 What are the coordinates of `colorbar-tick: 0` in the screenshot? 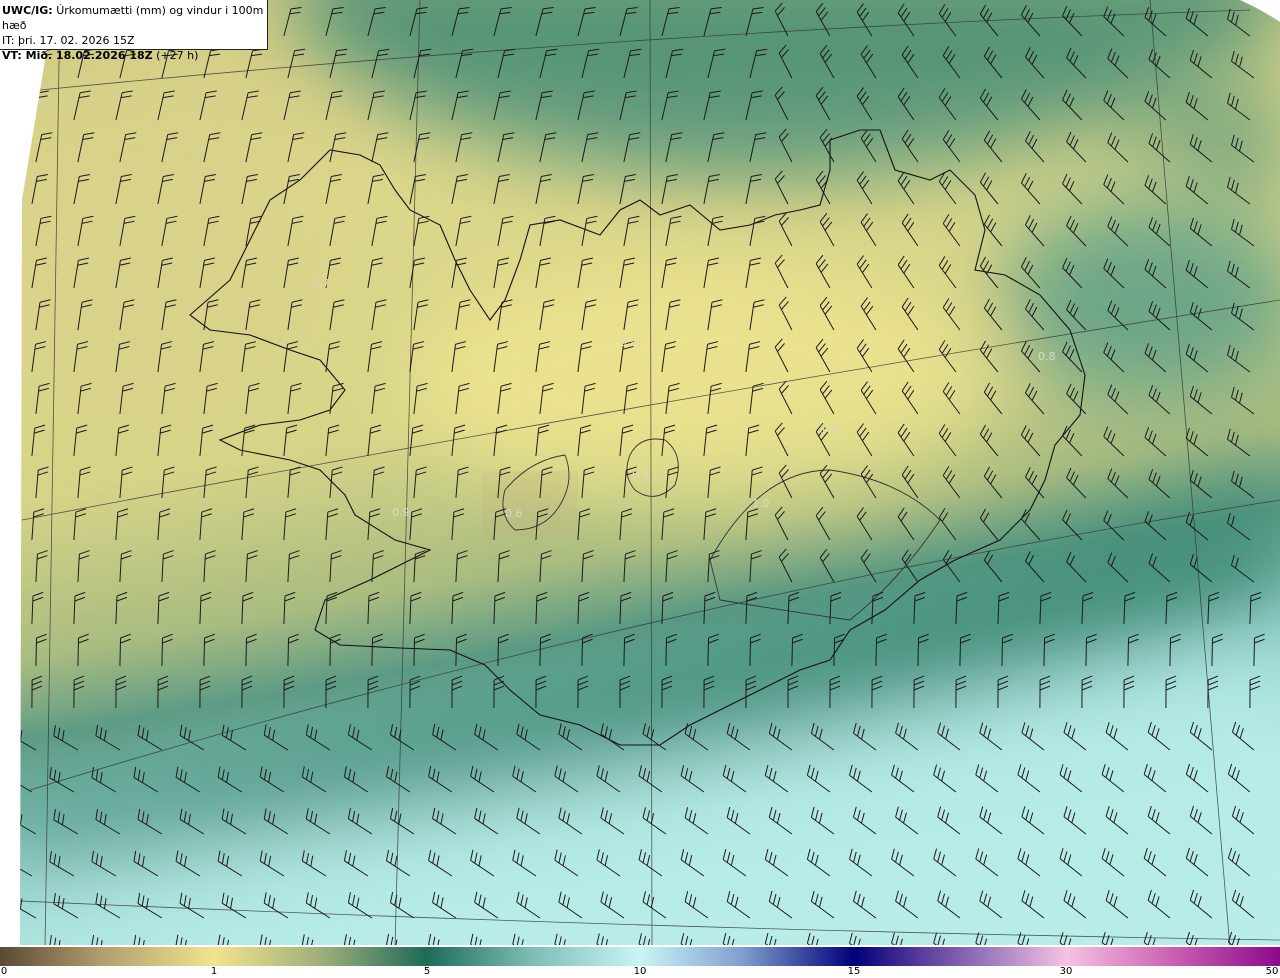 It's located at (4, 971).